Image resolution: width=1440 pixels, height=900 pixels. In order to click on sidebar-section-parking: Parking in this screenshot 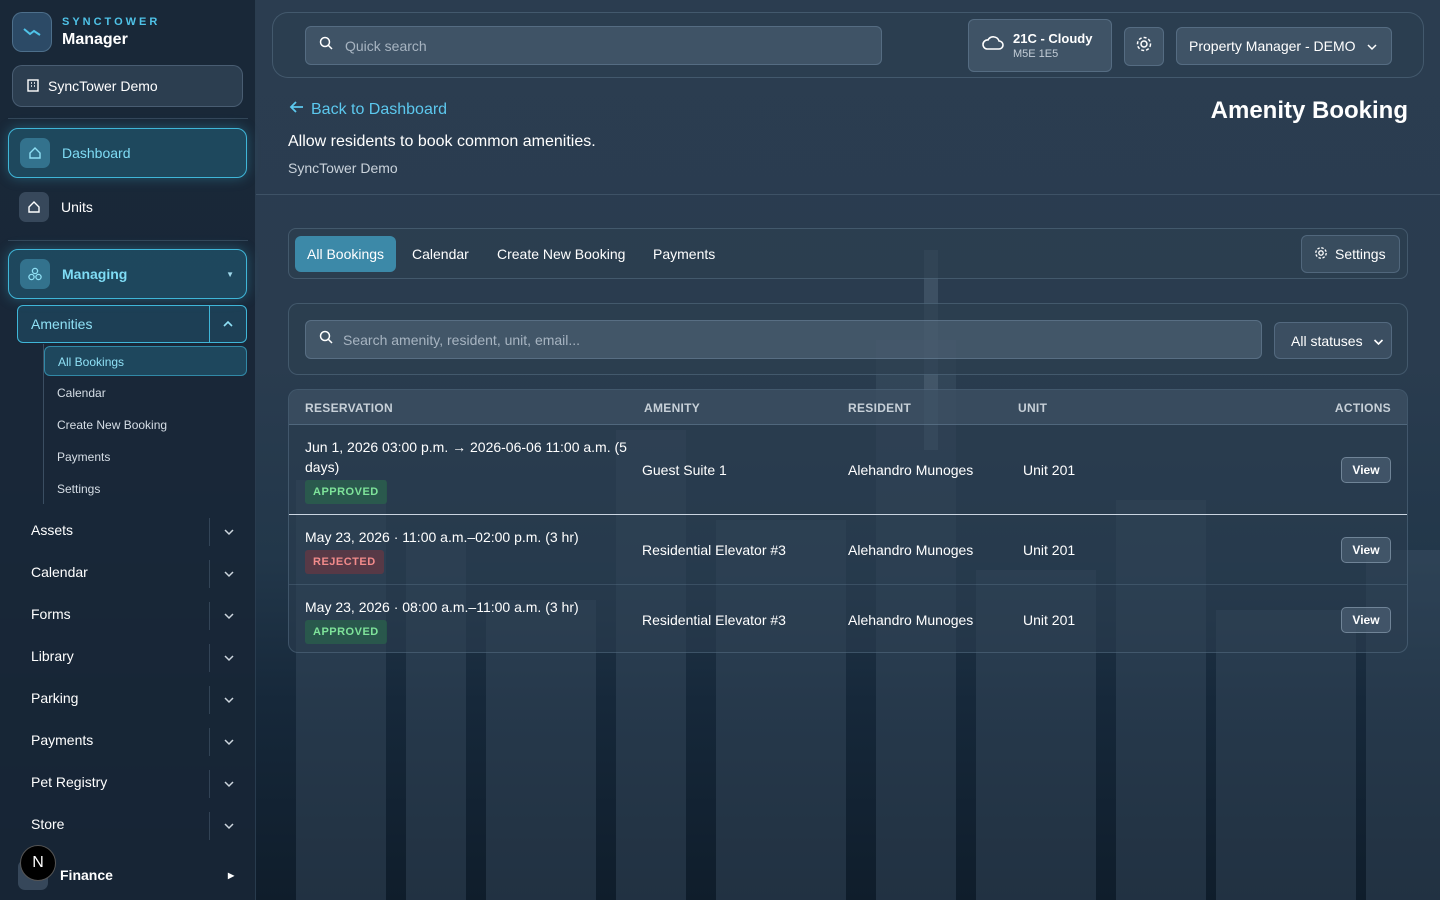, I will do `click(139, 700)`.